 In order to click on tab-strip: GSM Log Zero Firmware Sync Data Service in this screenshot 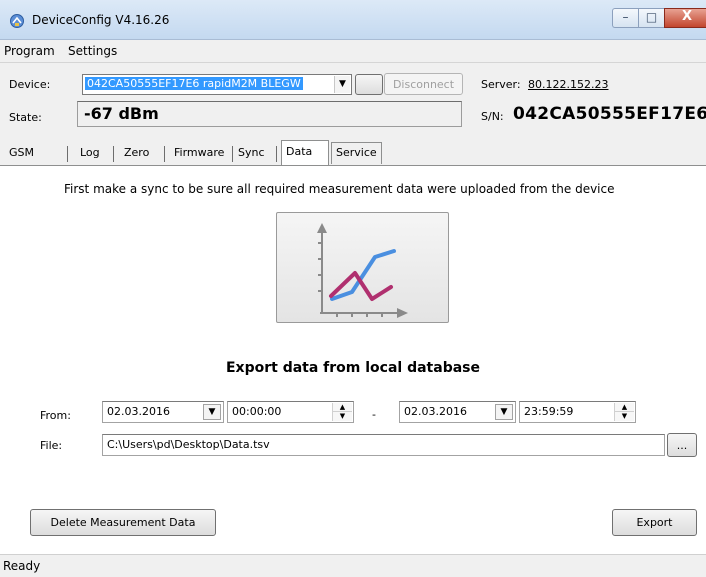, I will do `click(353, 153)`.